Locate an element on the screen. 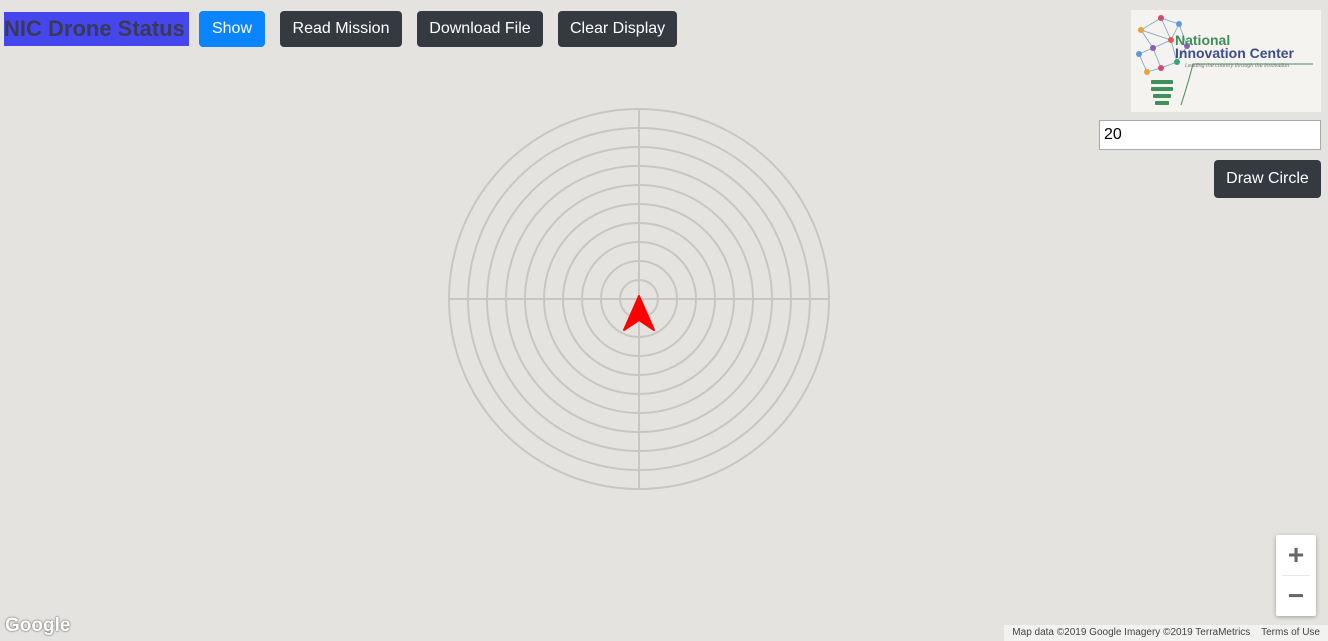 This screenshot has width=1328, height=641. terms-of-use-link: Terms of Use is located at coordinates (1290, 632).